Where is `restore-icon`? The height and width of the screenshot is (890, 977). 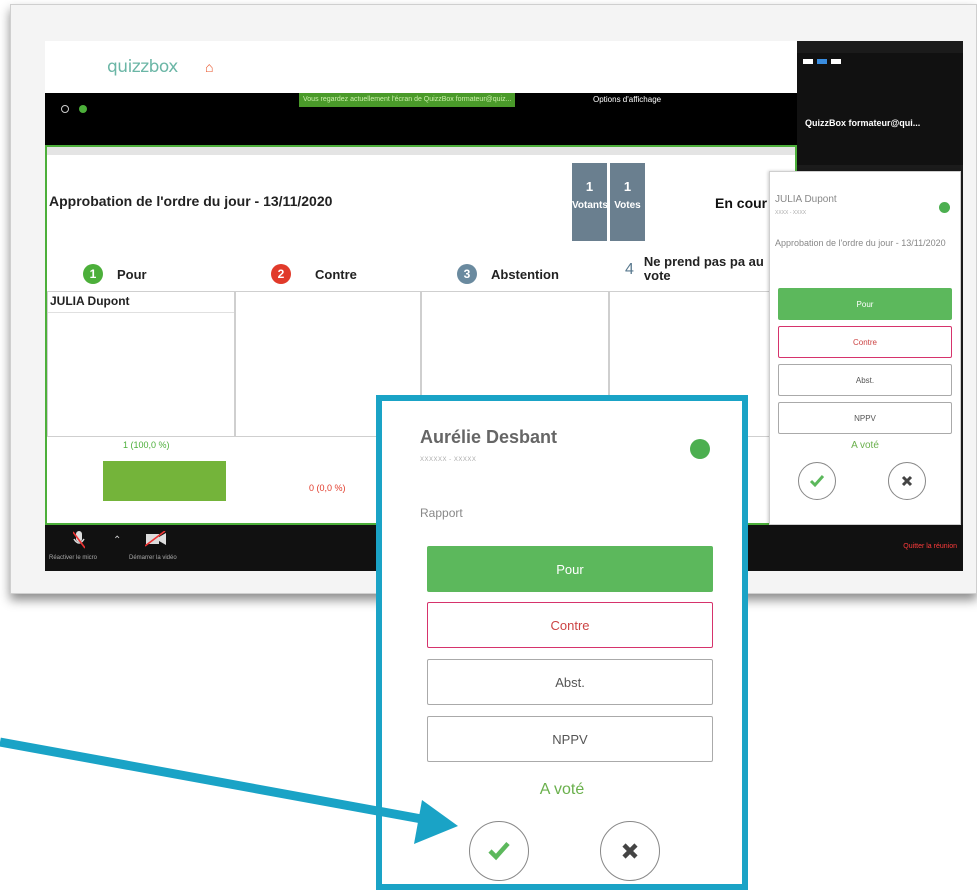
restore-icon is located at coordinates (822, 61).